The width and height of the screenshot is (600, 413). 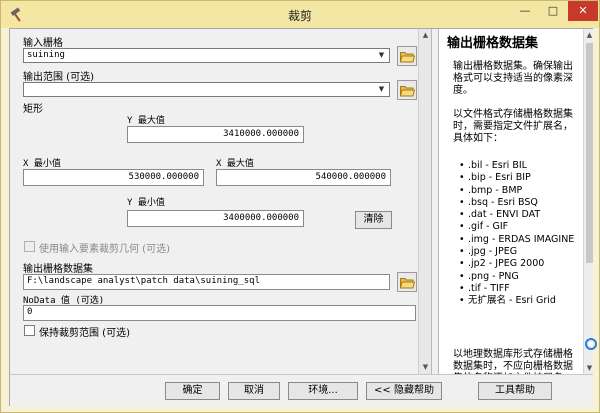 What do you see at coordinates (33, 109) in the screenshot?
I see `rectangle-label: 矩形` at bounding box center [33, 109].